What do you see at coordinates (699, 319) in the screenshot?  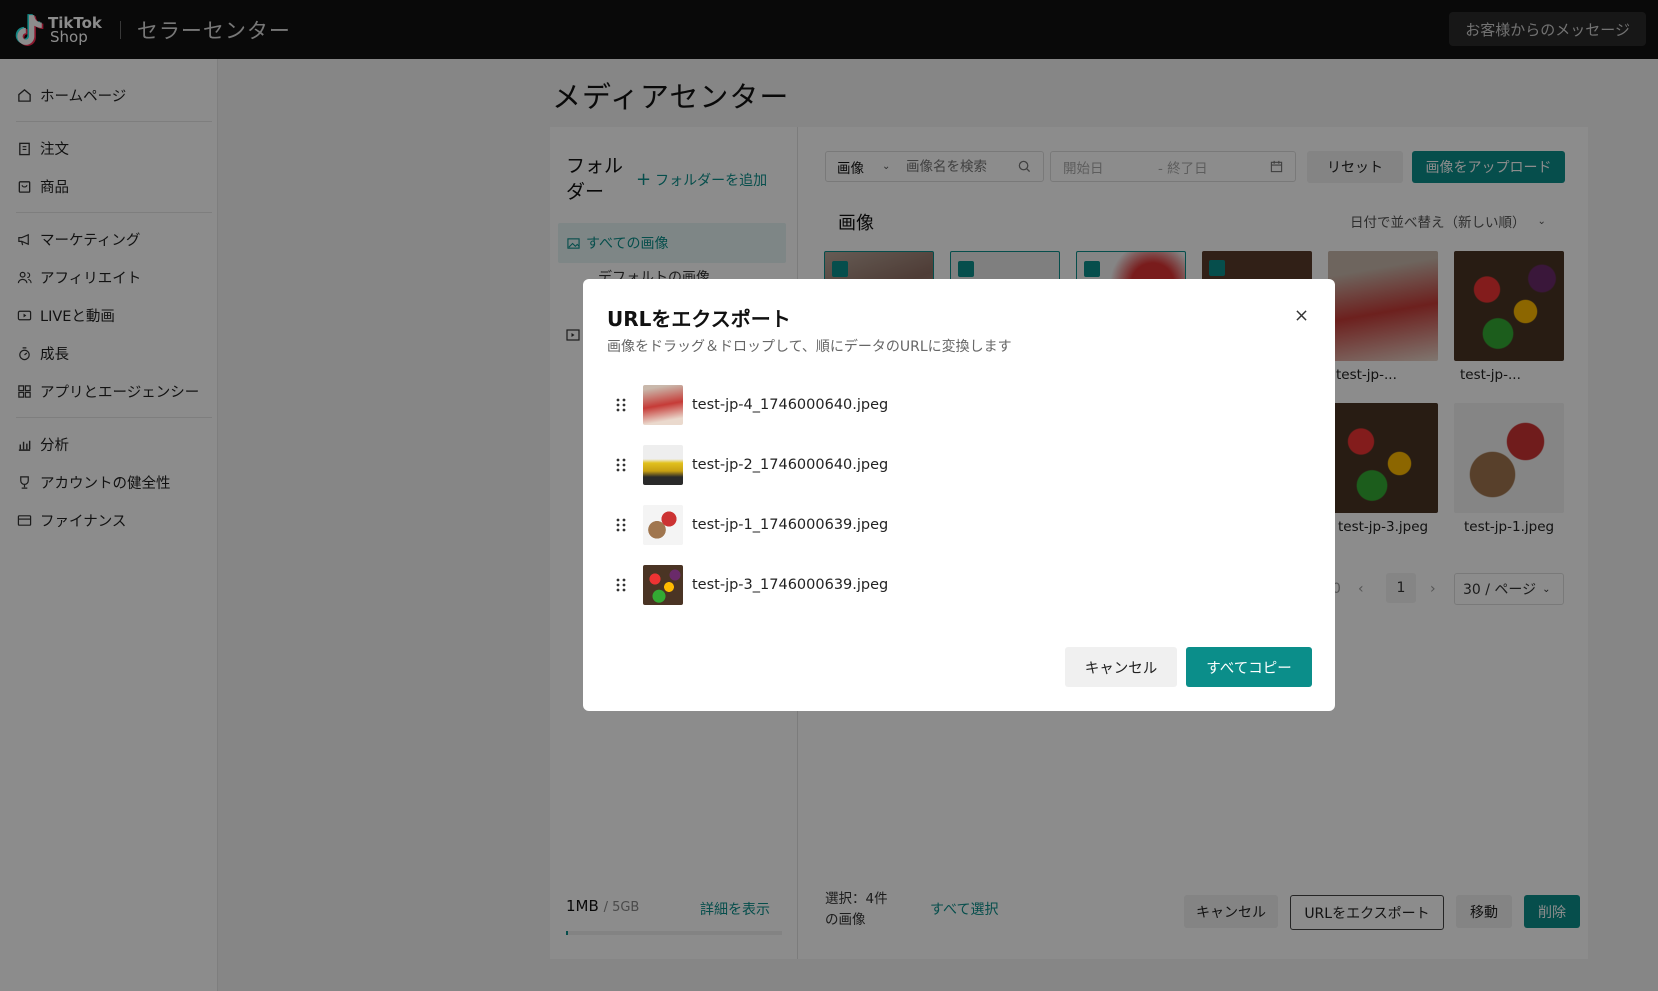 I see `modal-title: URLをエクスポート` at bounding box center [699, 319].